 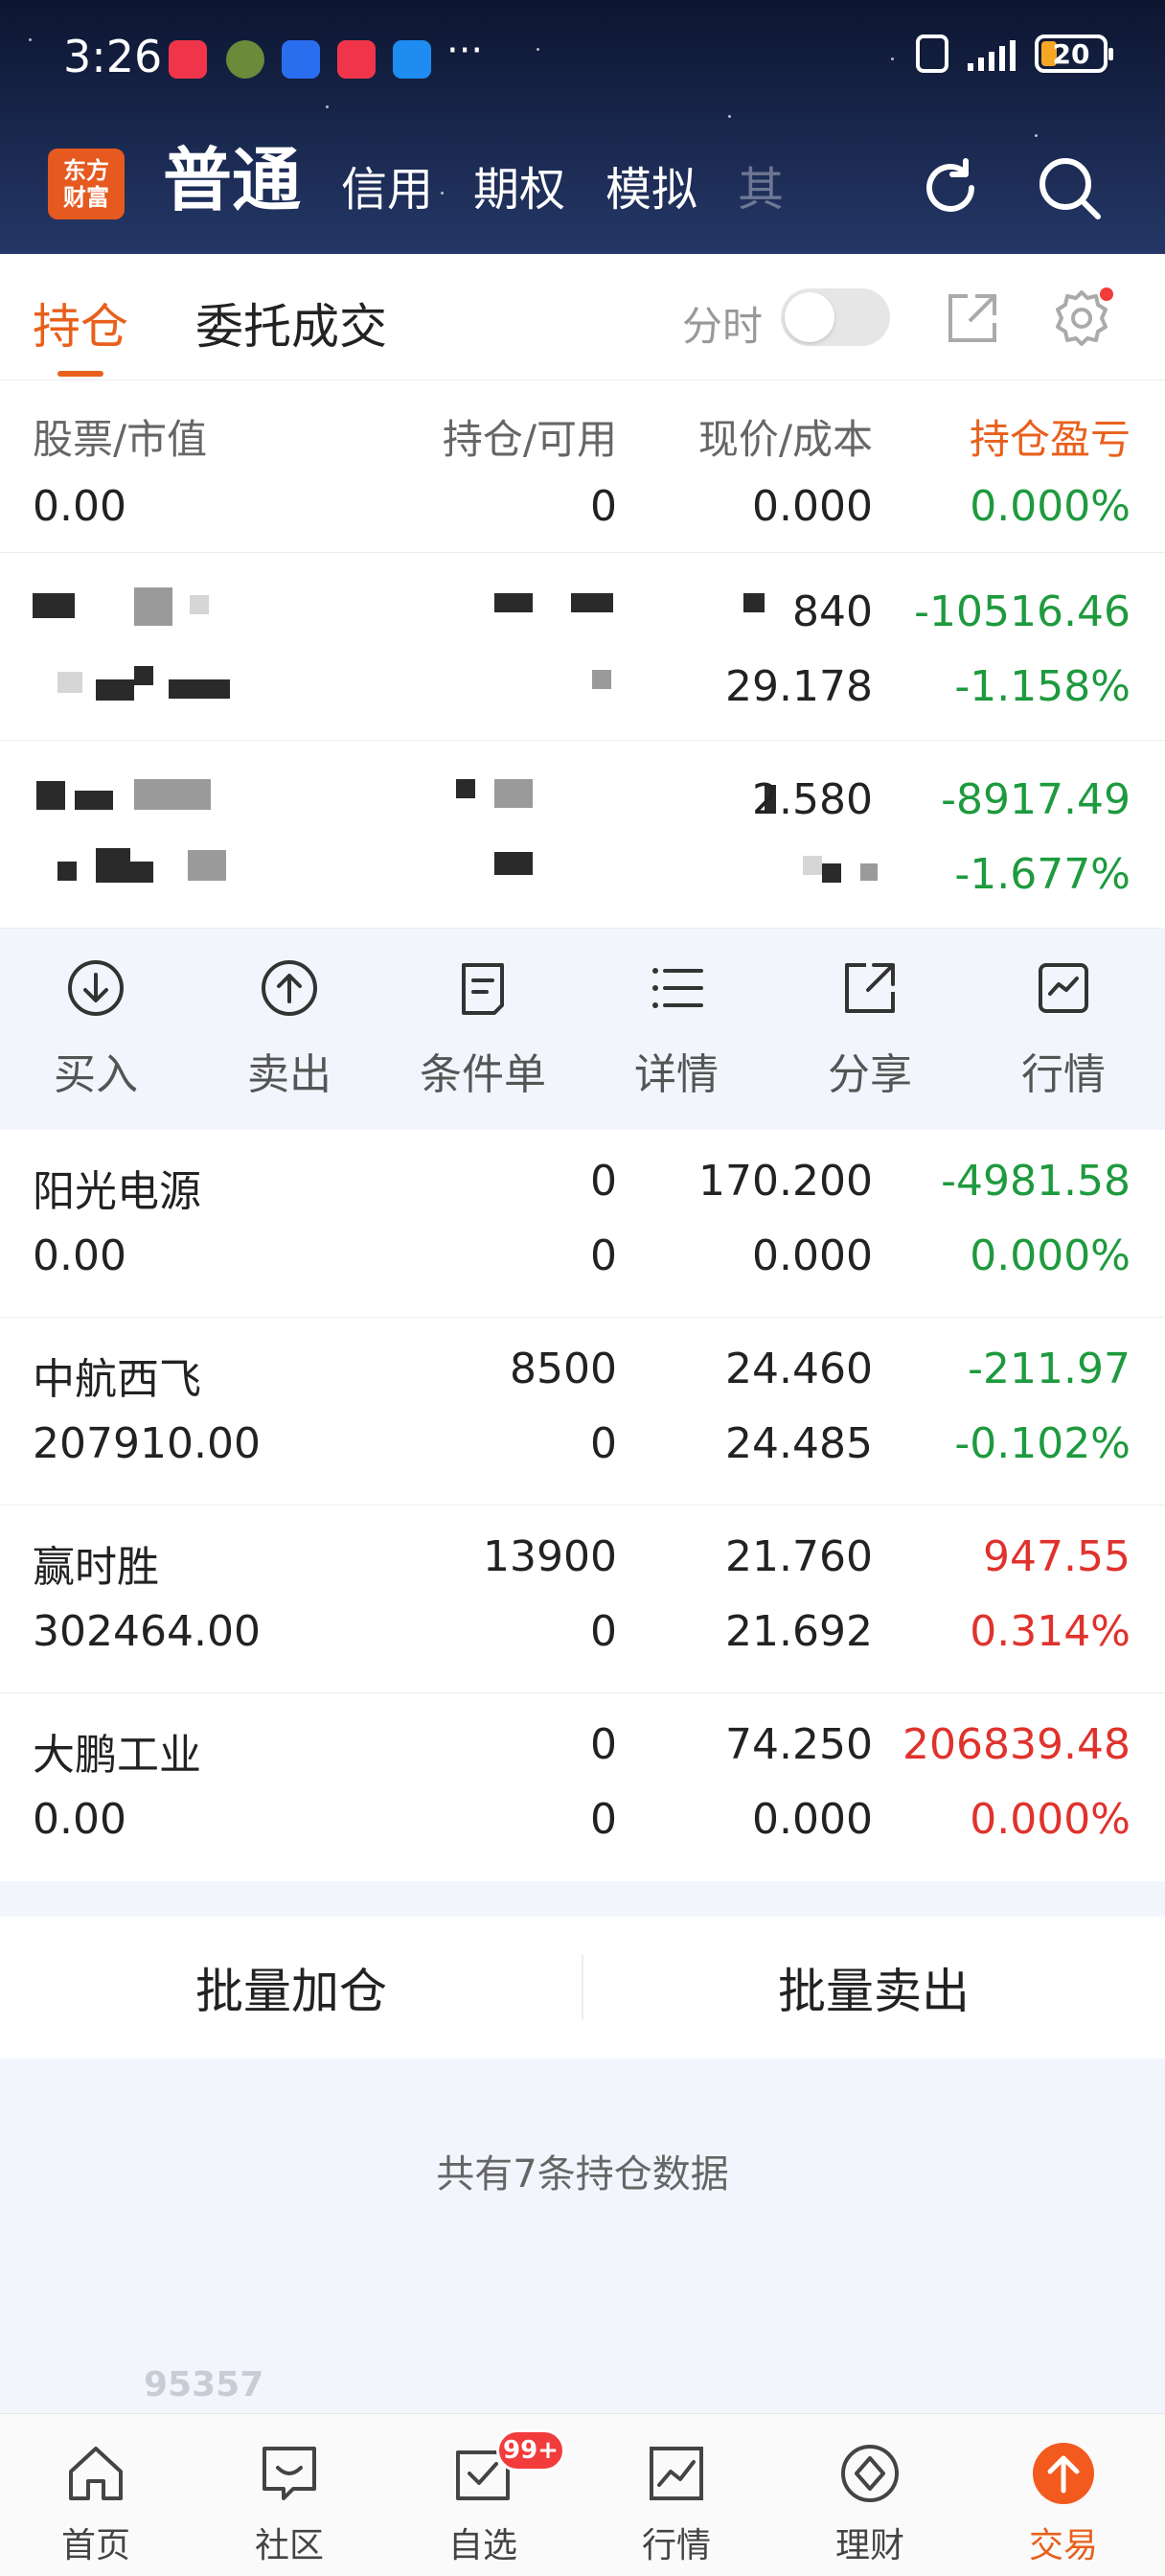 I want to click on home-icon, so click(x=96, y=2473).